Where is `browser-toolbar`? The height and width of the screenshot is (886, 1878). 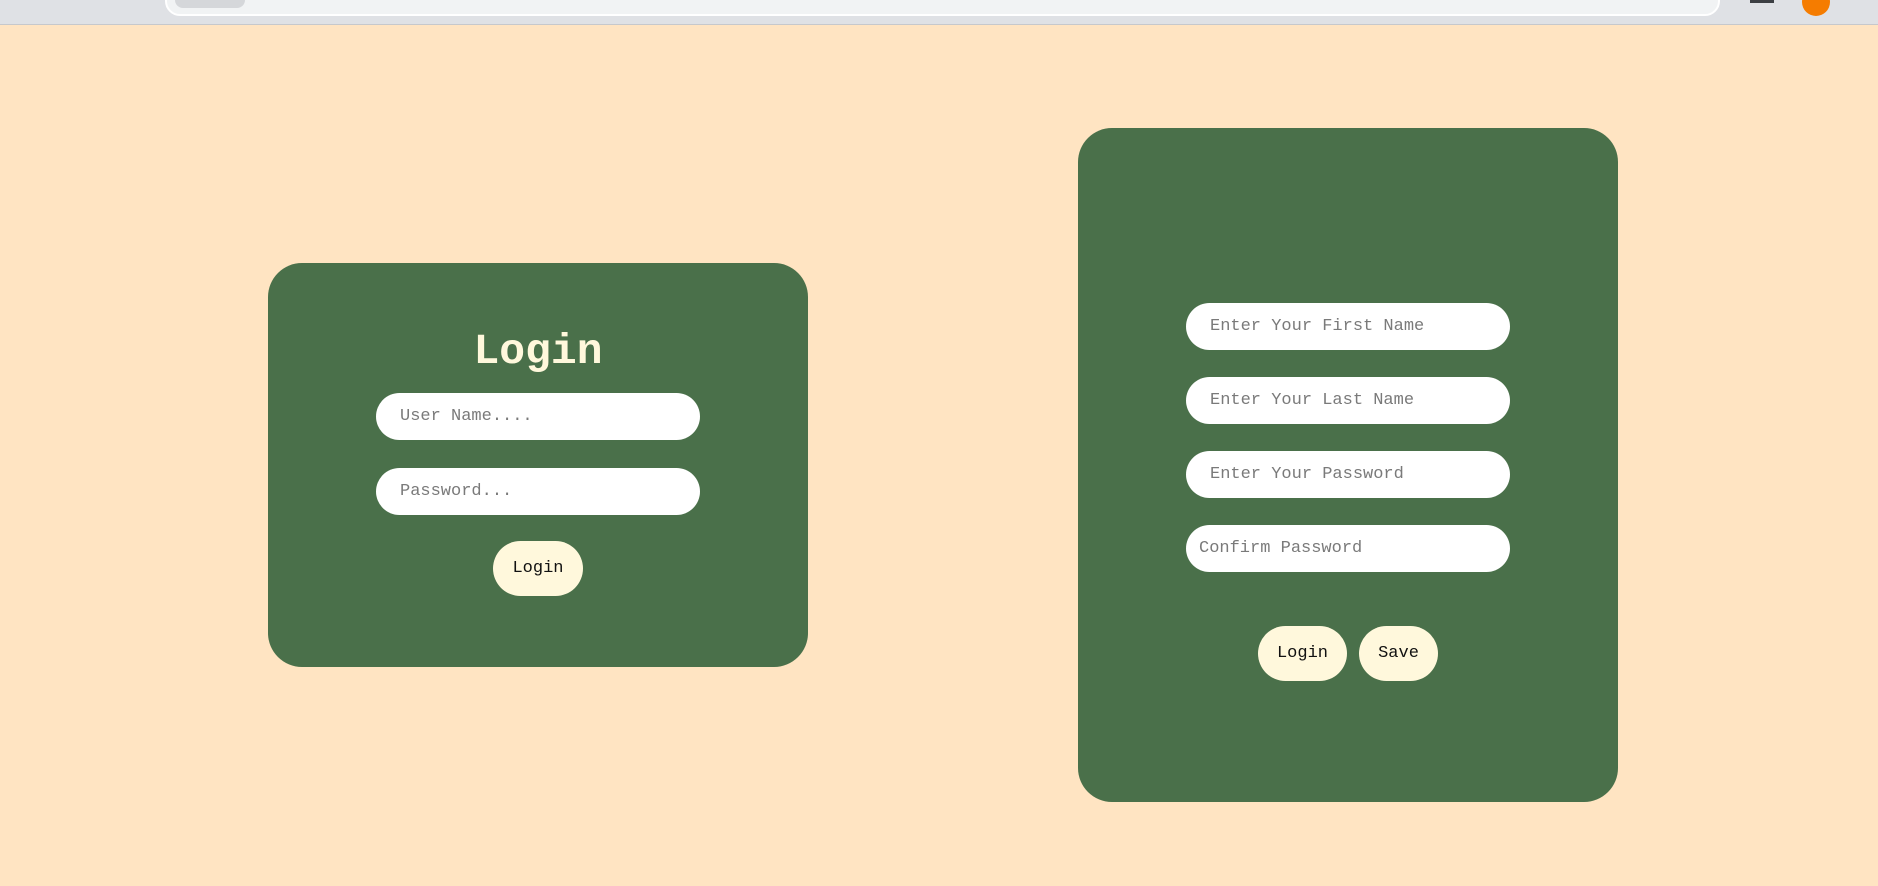 browser-toolbar is located at coordinates (939, 12).